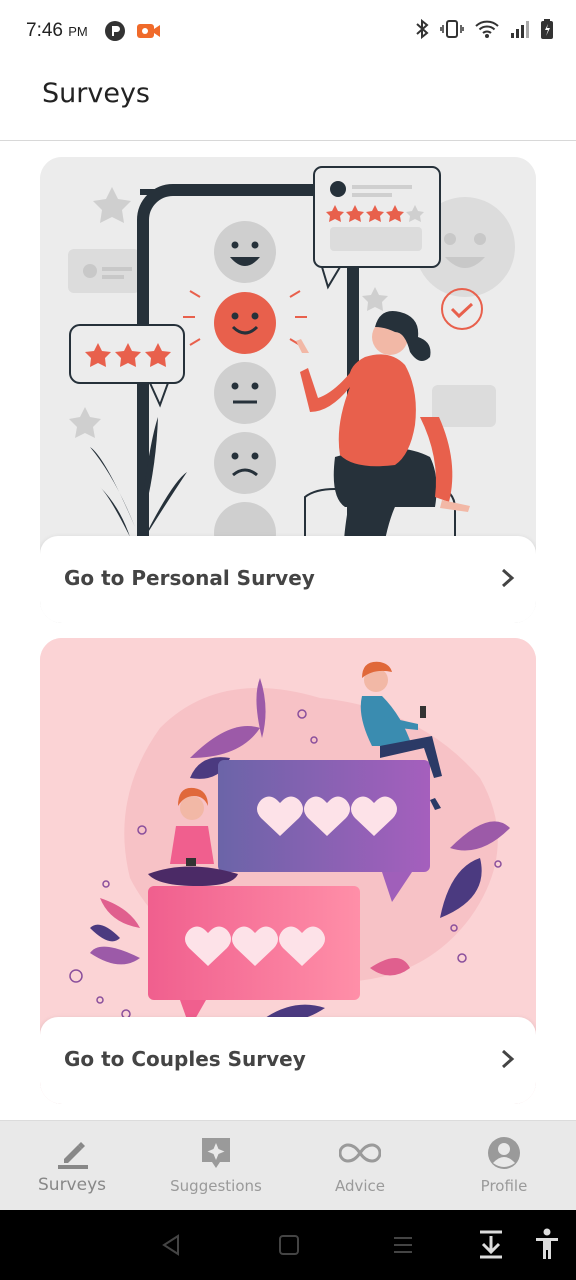  Describe the element at coordinates (189, 578) in the screenshot. I see `personal-survey-label: Go to Personal Survey` at that location.